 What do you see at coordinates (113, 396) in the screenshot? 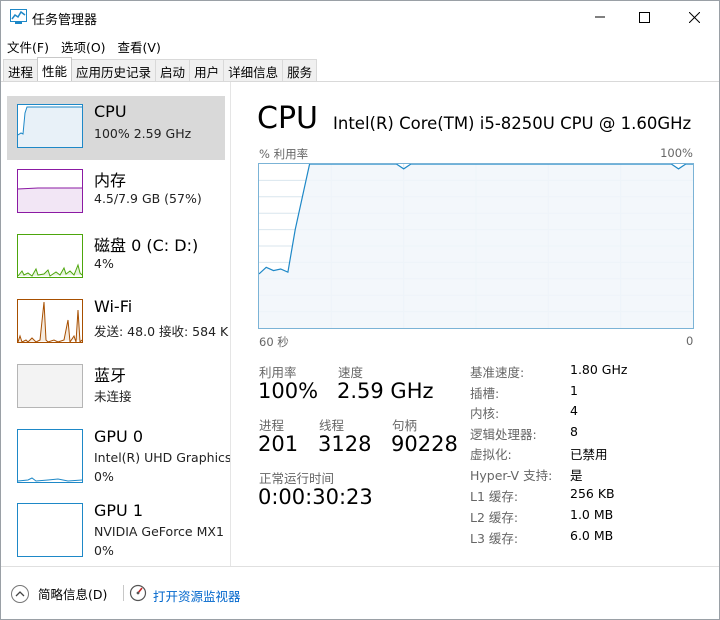
I see `resource-value: 未连接` at bounding box center [113, 396].